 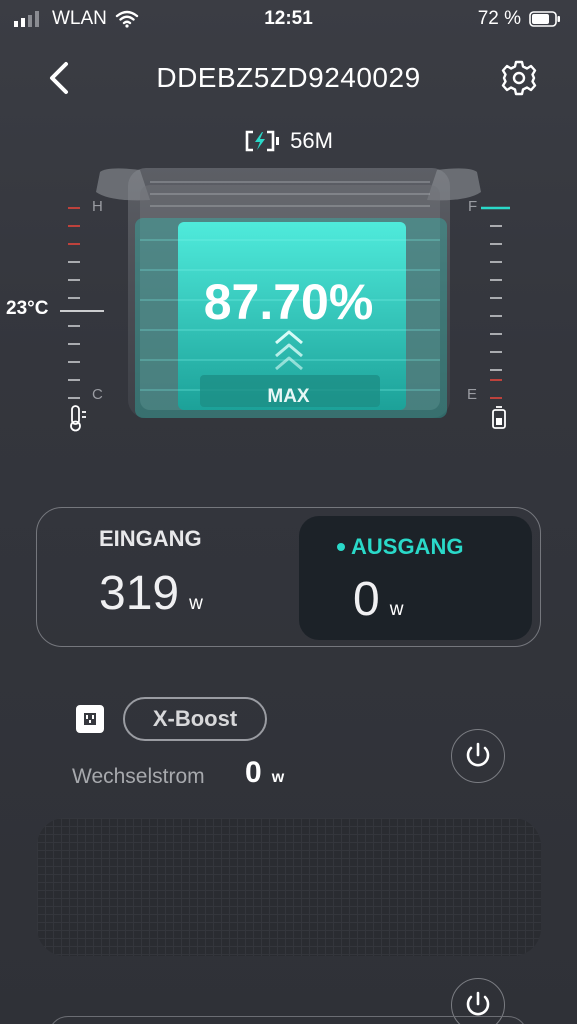 What do you see at coordinates (264, 773) in the screenshot?
I see `ac-value-group: 0w` at bounding box center [264, 773].